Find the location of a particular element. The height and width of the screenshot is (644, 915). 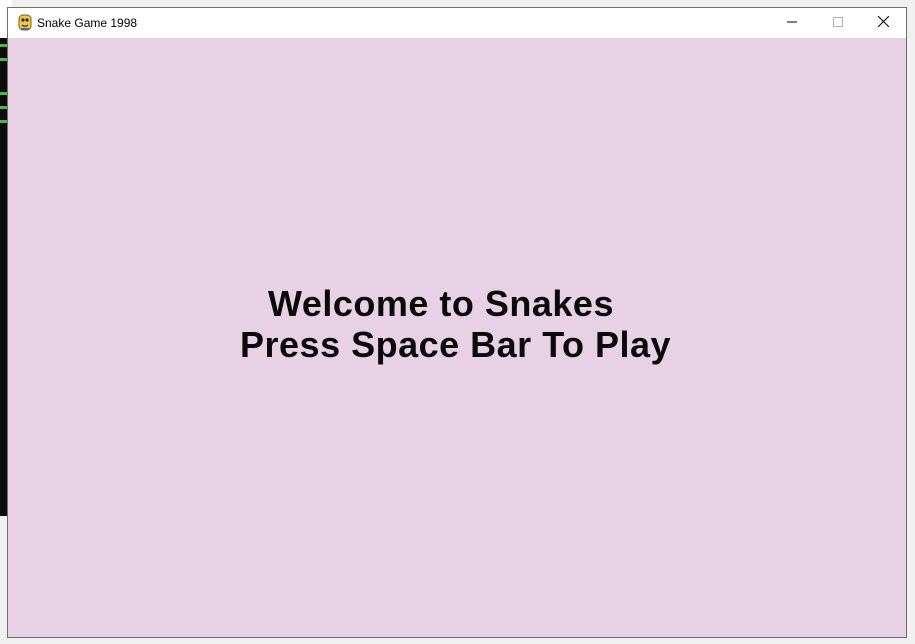

close-icon is located at coordinates (883, 23).